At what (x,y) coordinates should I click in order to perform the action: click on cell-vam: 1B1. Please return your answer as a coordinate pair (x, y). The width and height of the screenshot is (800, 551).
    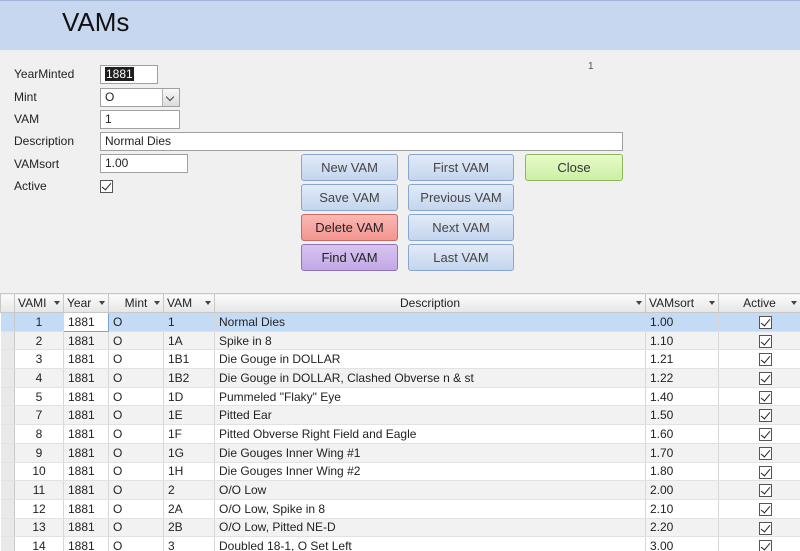
    Looking at the image, I should click on (189, 359).